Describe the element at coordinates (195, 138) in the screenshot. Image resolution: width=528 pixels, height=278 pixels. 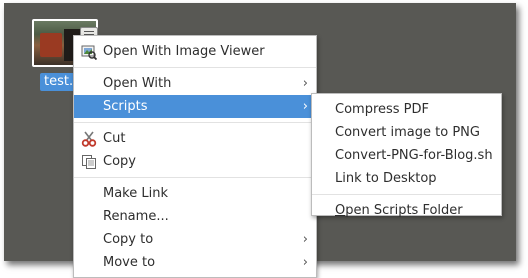
I see `menu-item-cut: Cut` at that location.